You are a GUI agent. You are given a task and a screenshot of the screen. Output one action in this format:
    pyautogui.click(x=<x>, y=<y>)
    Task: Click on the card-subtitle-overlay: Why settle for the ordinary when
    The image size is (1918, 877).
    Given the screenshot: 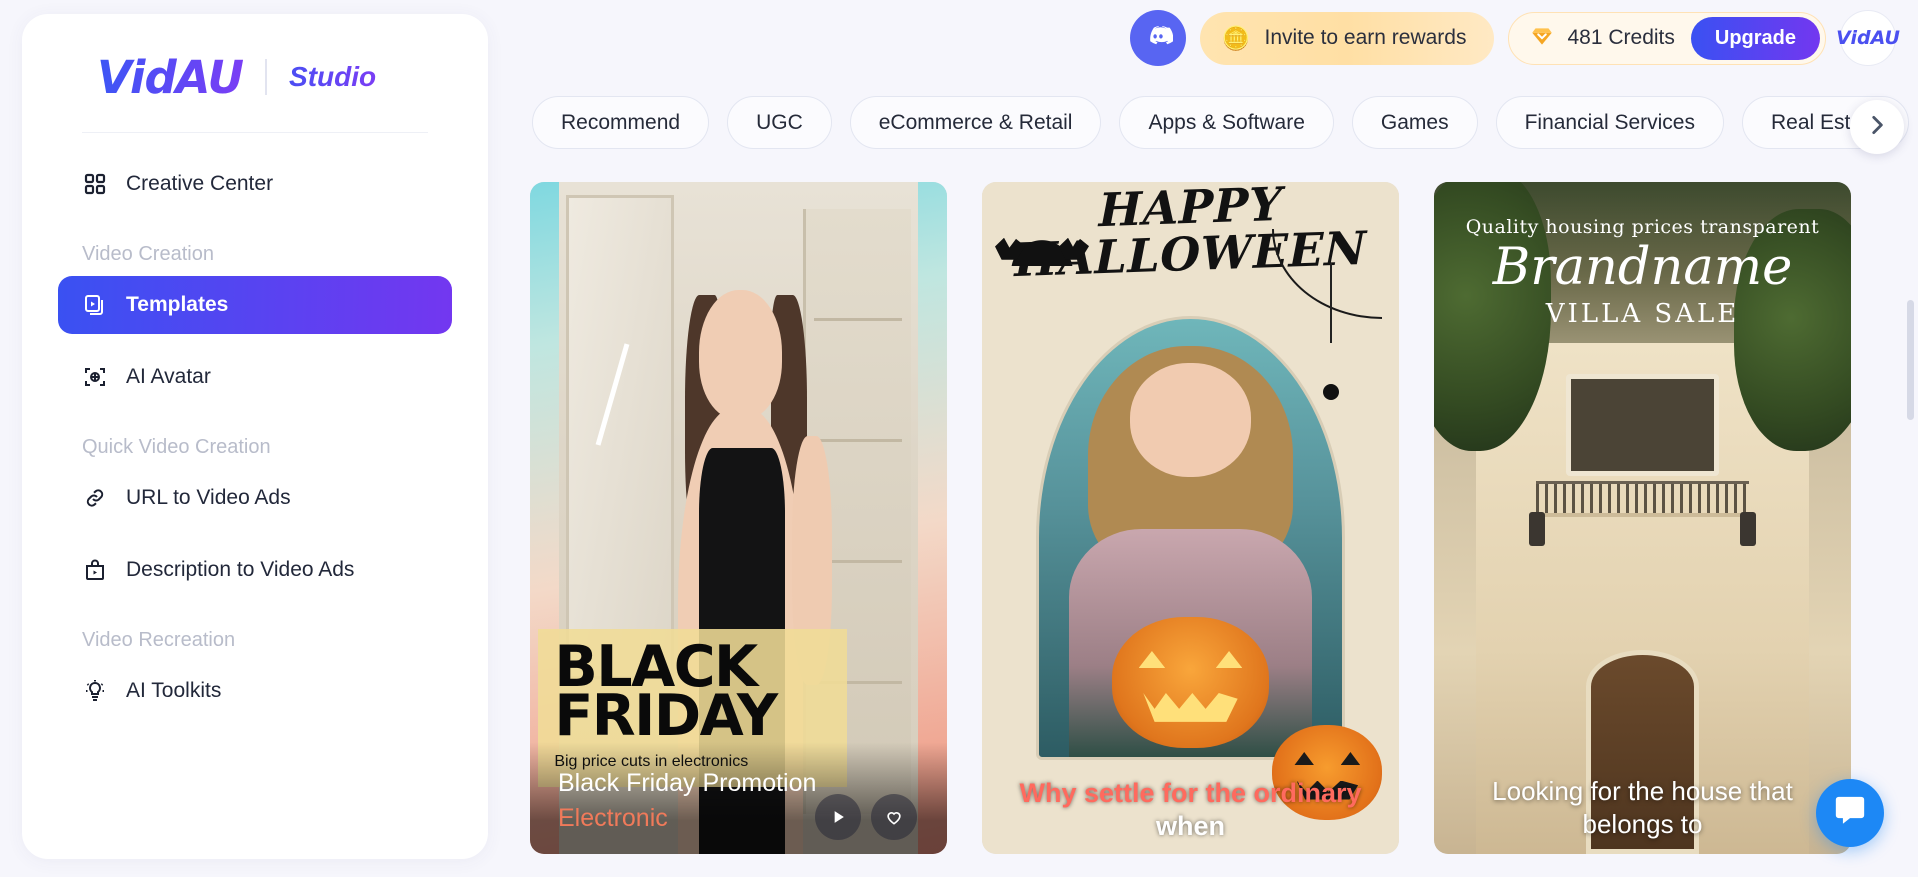 What is the action you would take?
    pyautogui.click(x=1190, y=811)
    